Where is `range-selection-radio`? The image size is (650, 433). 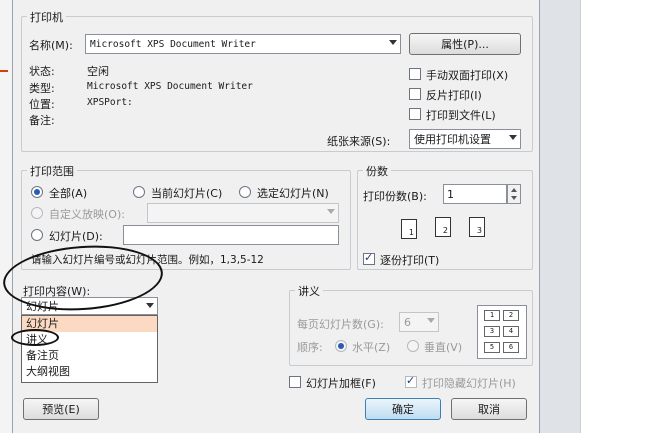 range-selection-radio is located at coordinates (245, 192).